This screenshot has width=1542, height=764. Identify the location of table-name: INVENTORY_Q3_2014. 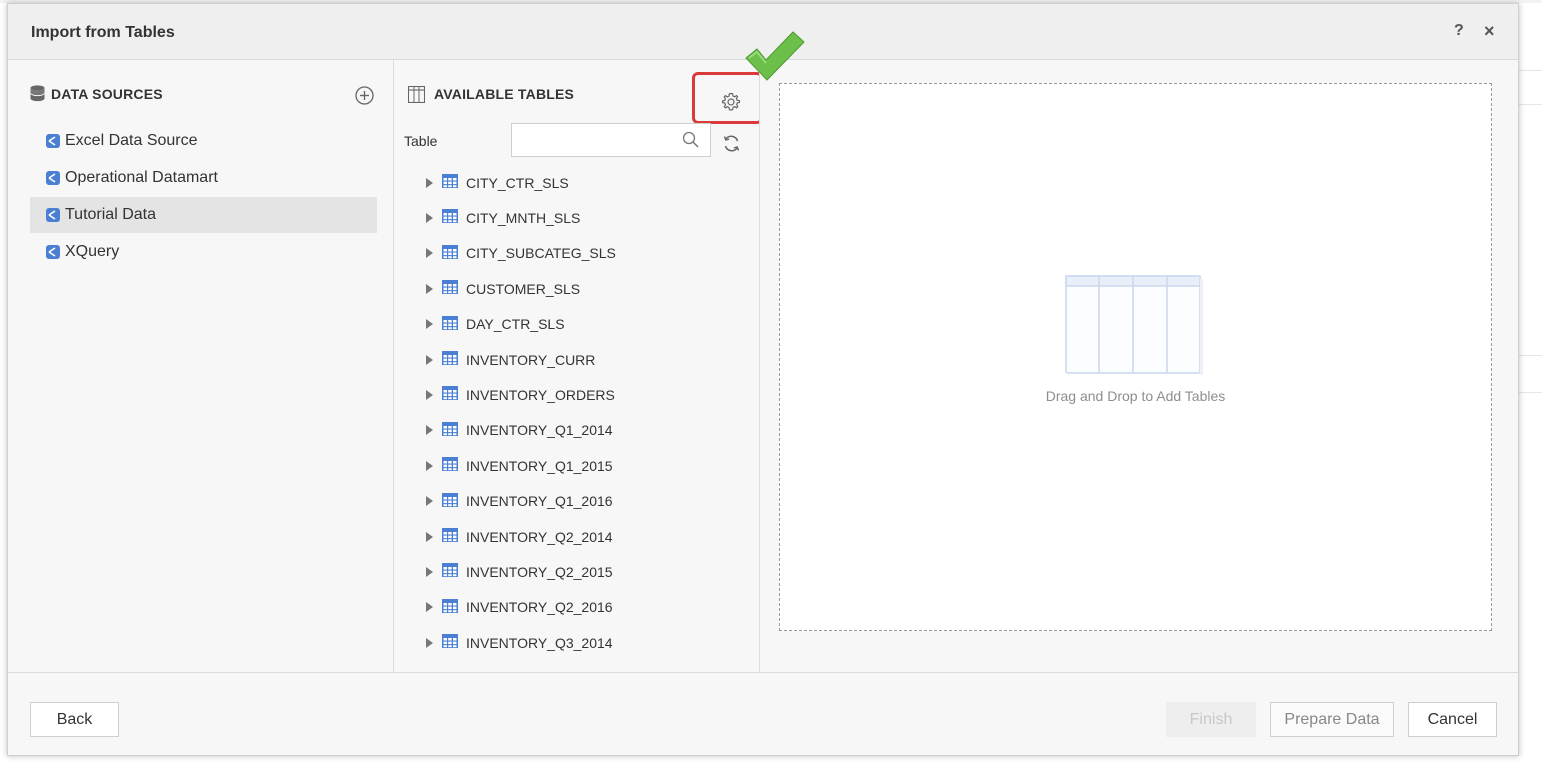
(539, 642).